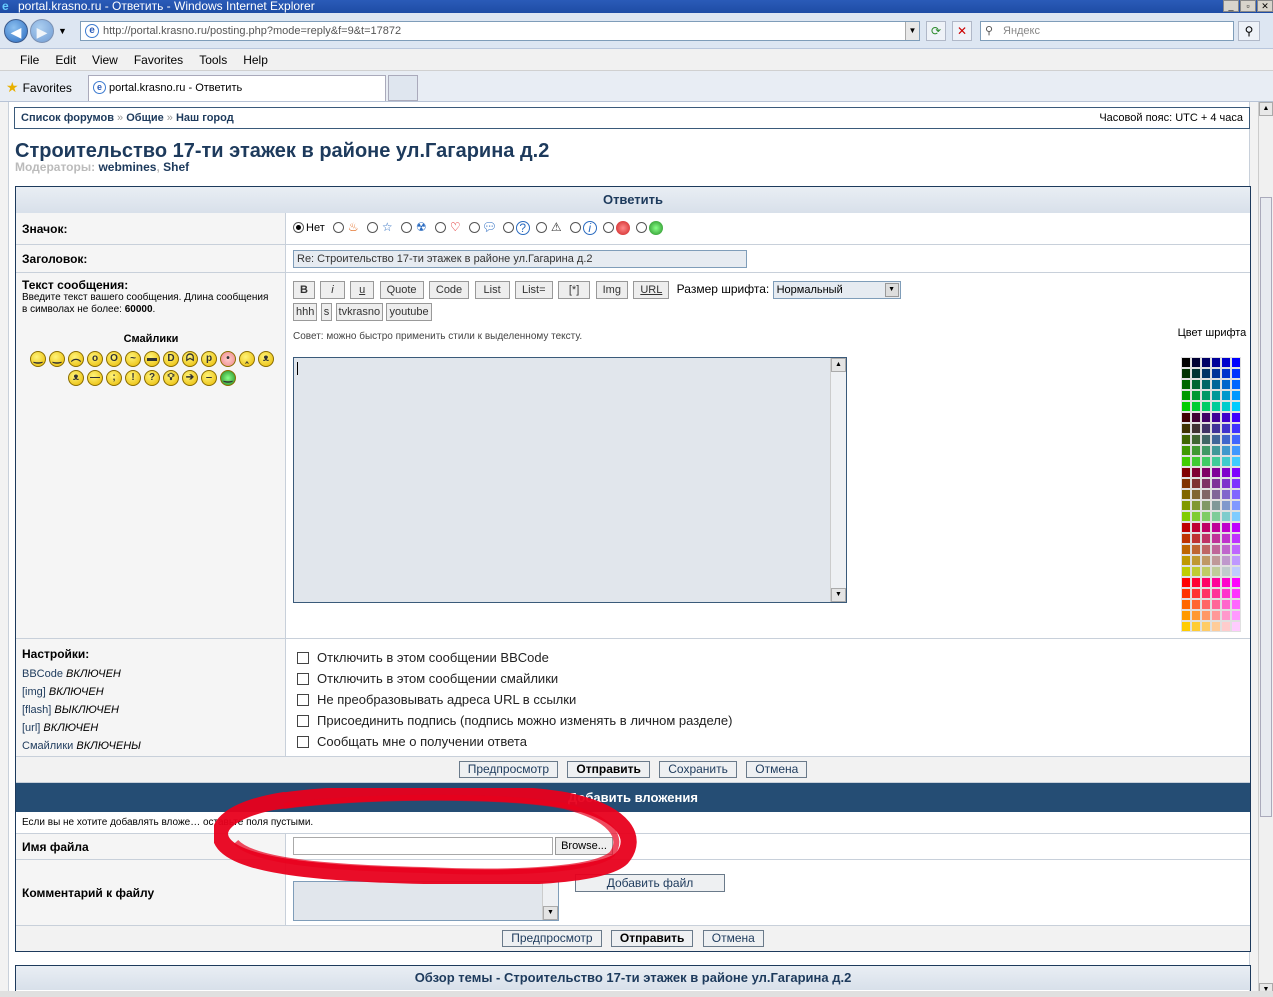  What do you see at coordinates (133, 378) in the screenshot?
I see `exclaim-icon: !` at bounding box center [133, 378].